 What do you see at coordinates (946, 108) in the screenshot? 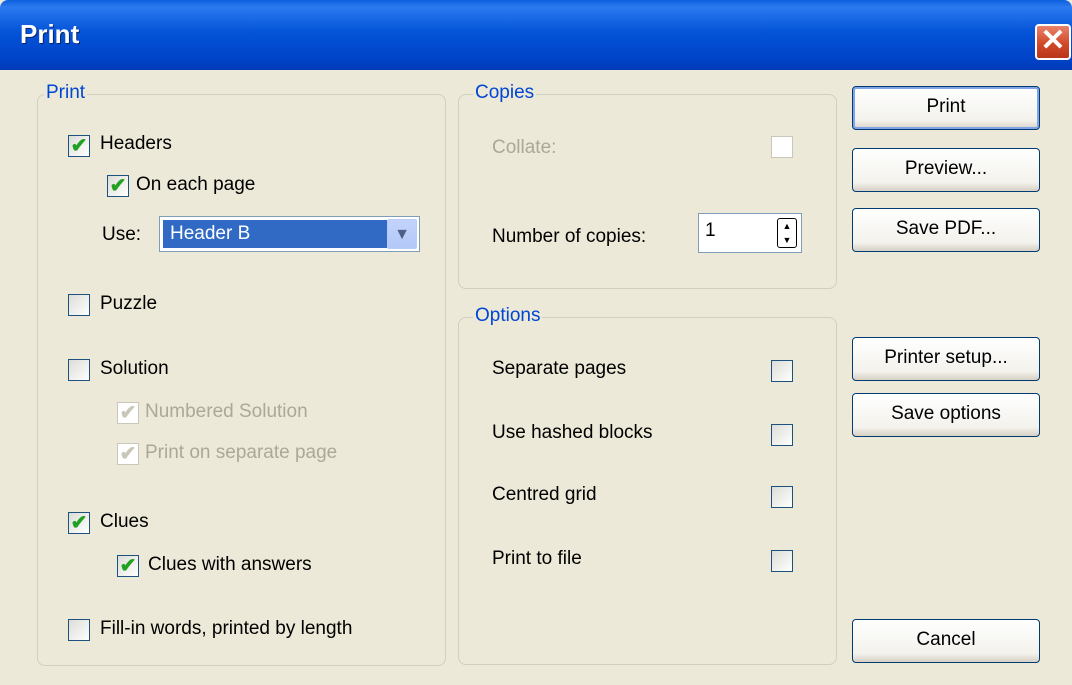
I see `print-button: Print` at bounding box center [946, 108].